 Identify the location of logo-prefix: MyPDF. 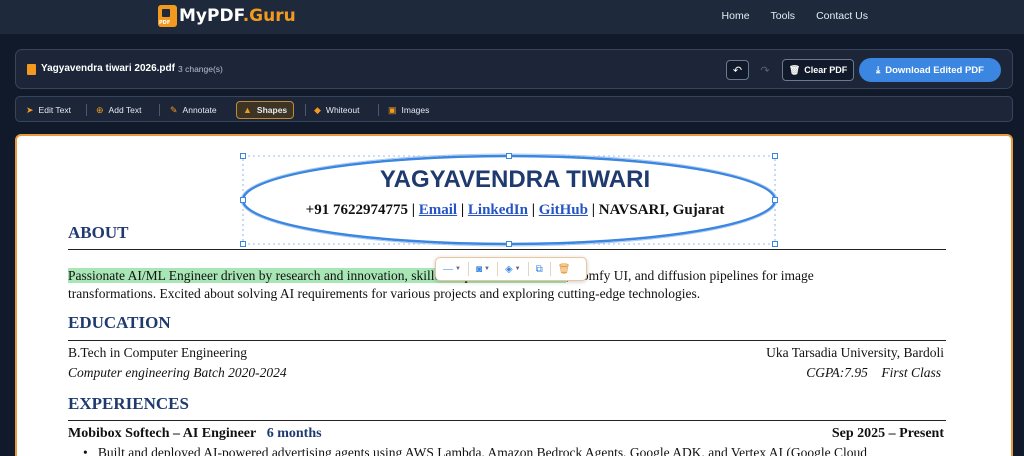
(211, 16).